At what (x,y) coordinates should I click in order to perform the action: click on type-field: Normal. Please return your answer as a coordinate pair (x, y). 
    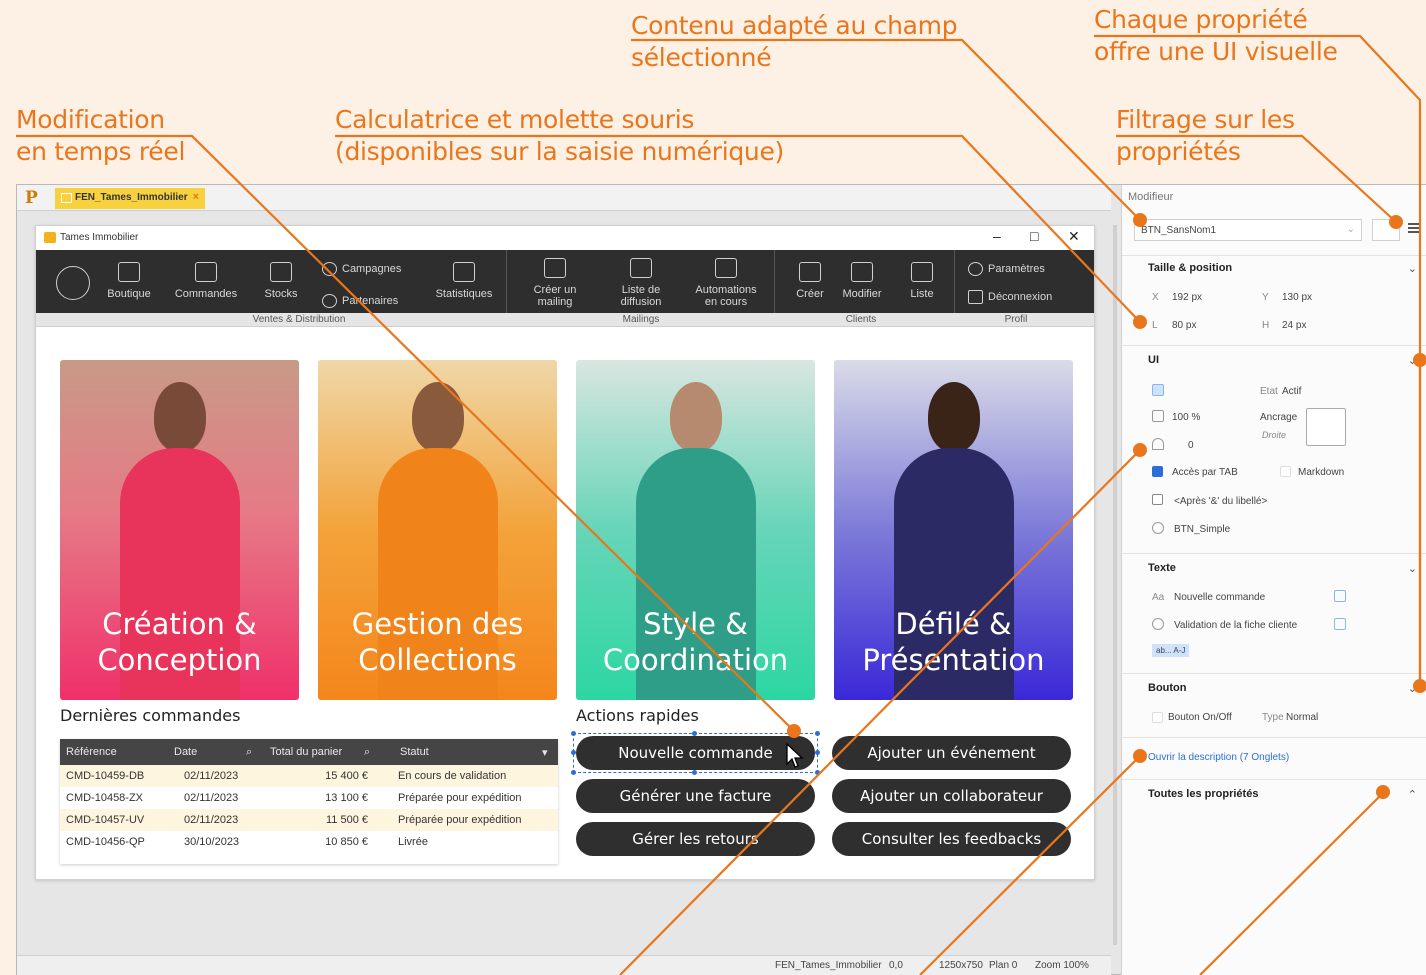
    Looking at the image, I should click on (1302, 717).